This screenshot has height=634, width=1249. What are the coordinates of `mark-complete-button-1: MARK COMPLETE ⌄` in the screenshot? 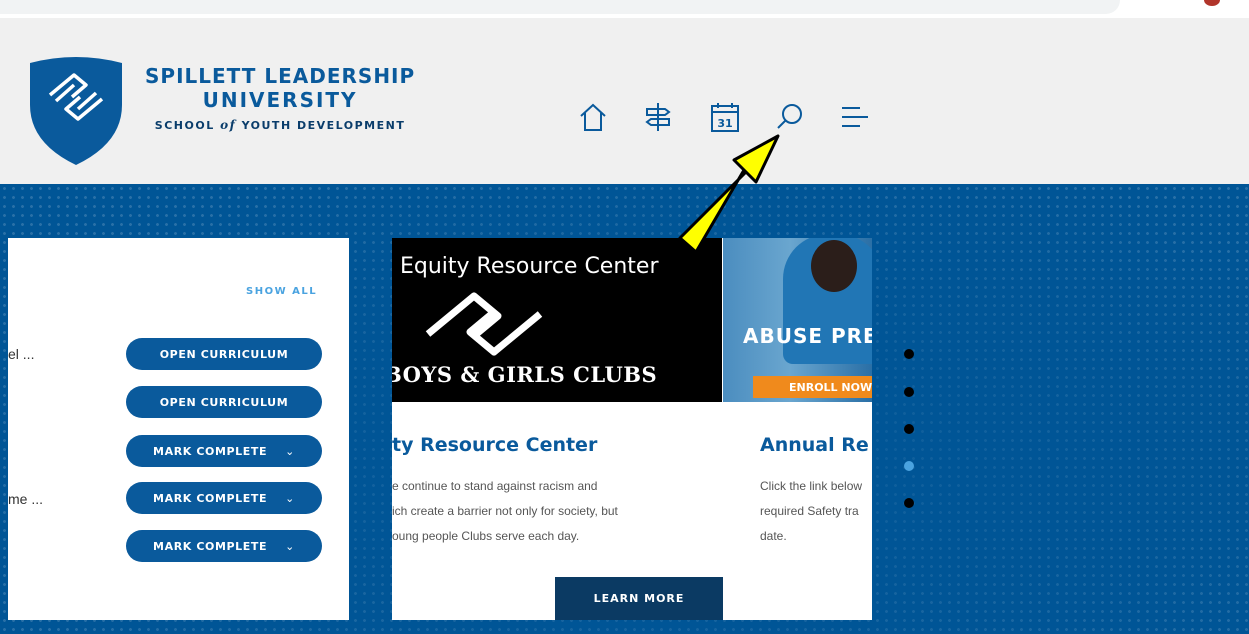 It's located at (224, 451).